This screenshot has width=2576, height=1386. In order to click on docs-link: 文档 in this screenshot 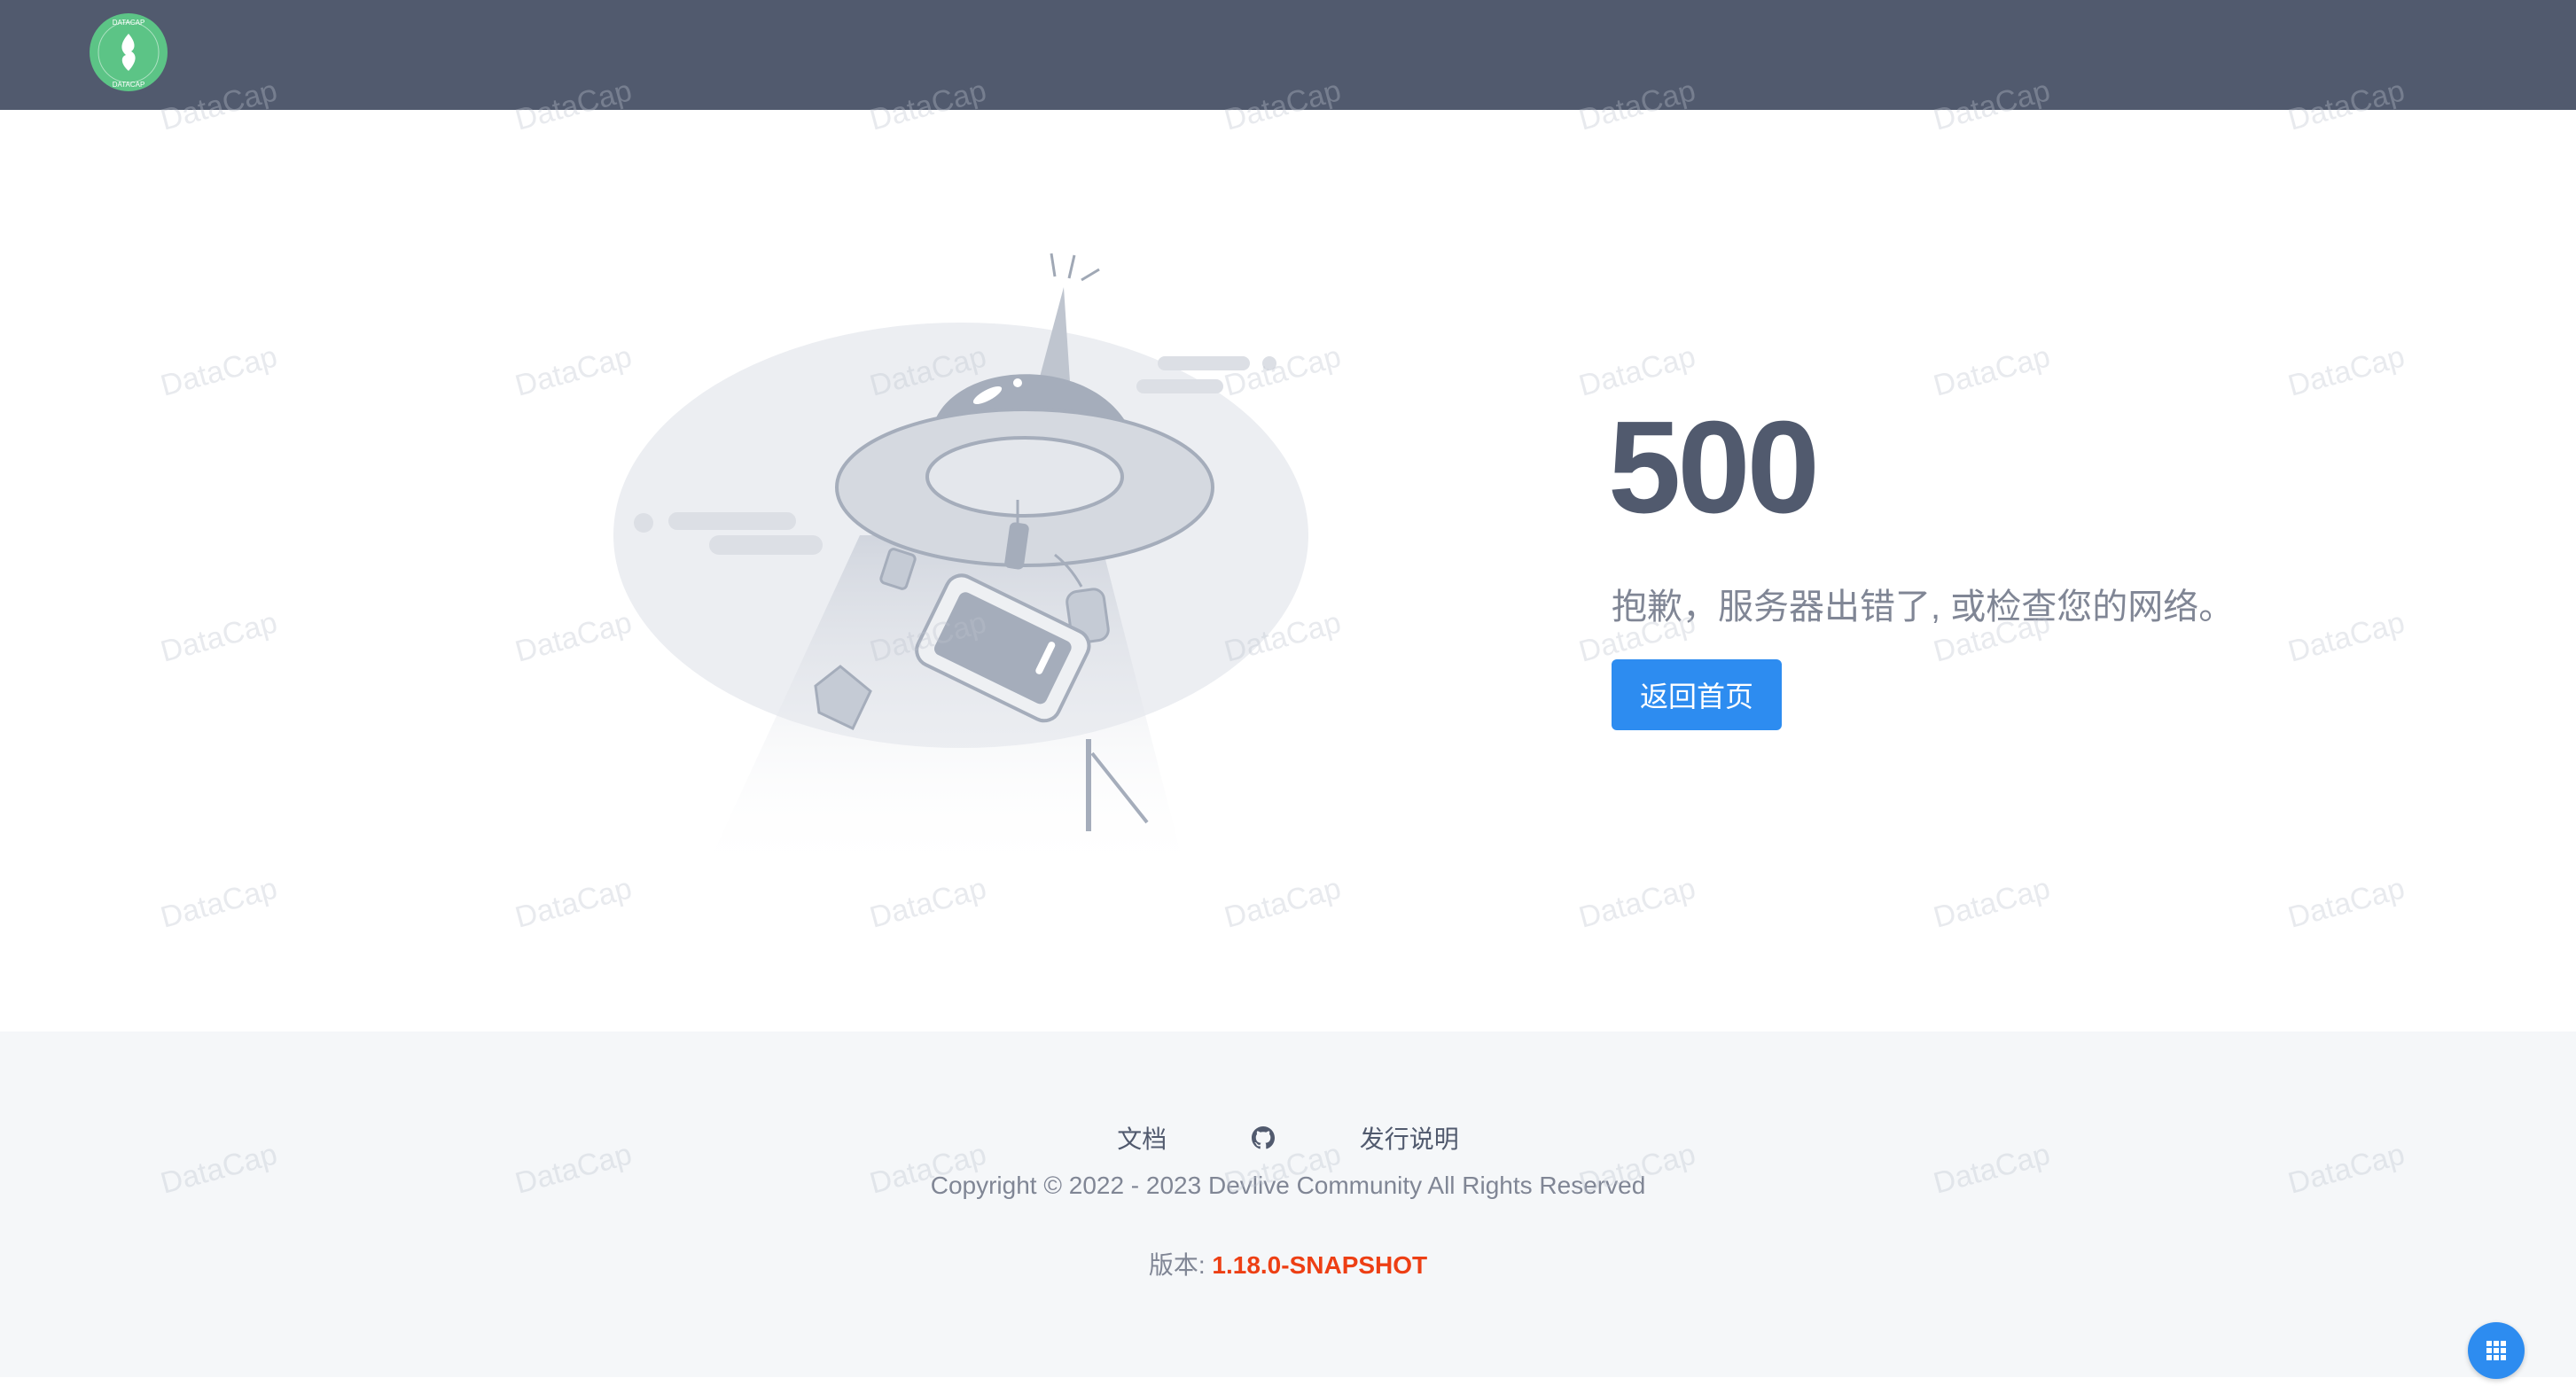, I will do `click(1142, 1138)`.